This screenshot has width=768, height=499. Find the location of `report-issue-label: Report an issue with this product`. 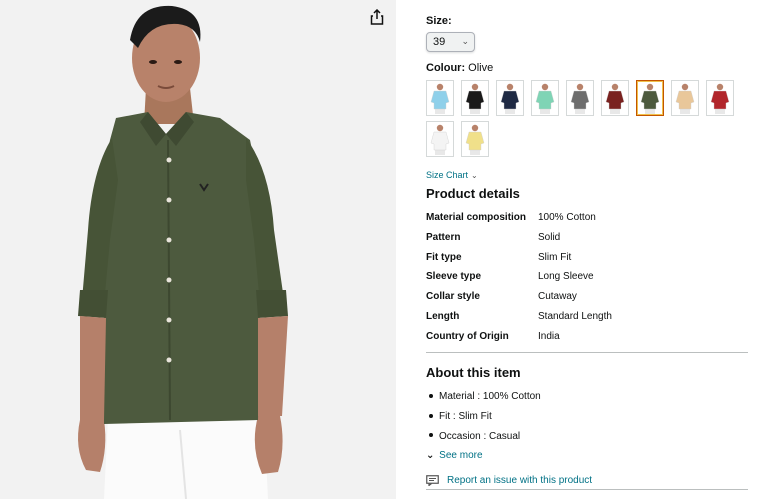

report-issue-label: Report an issue with this product is located at coordinates (520, 480).